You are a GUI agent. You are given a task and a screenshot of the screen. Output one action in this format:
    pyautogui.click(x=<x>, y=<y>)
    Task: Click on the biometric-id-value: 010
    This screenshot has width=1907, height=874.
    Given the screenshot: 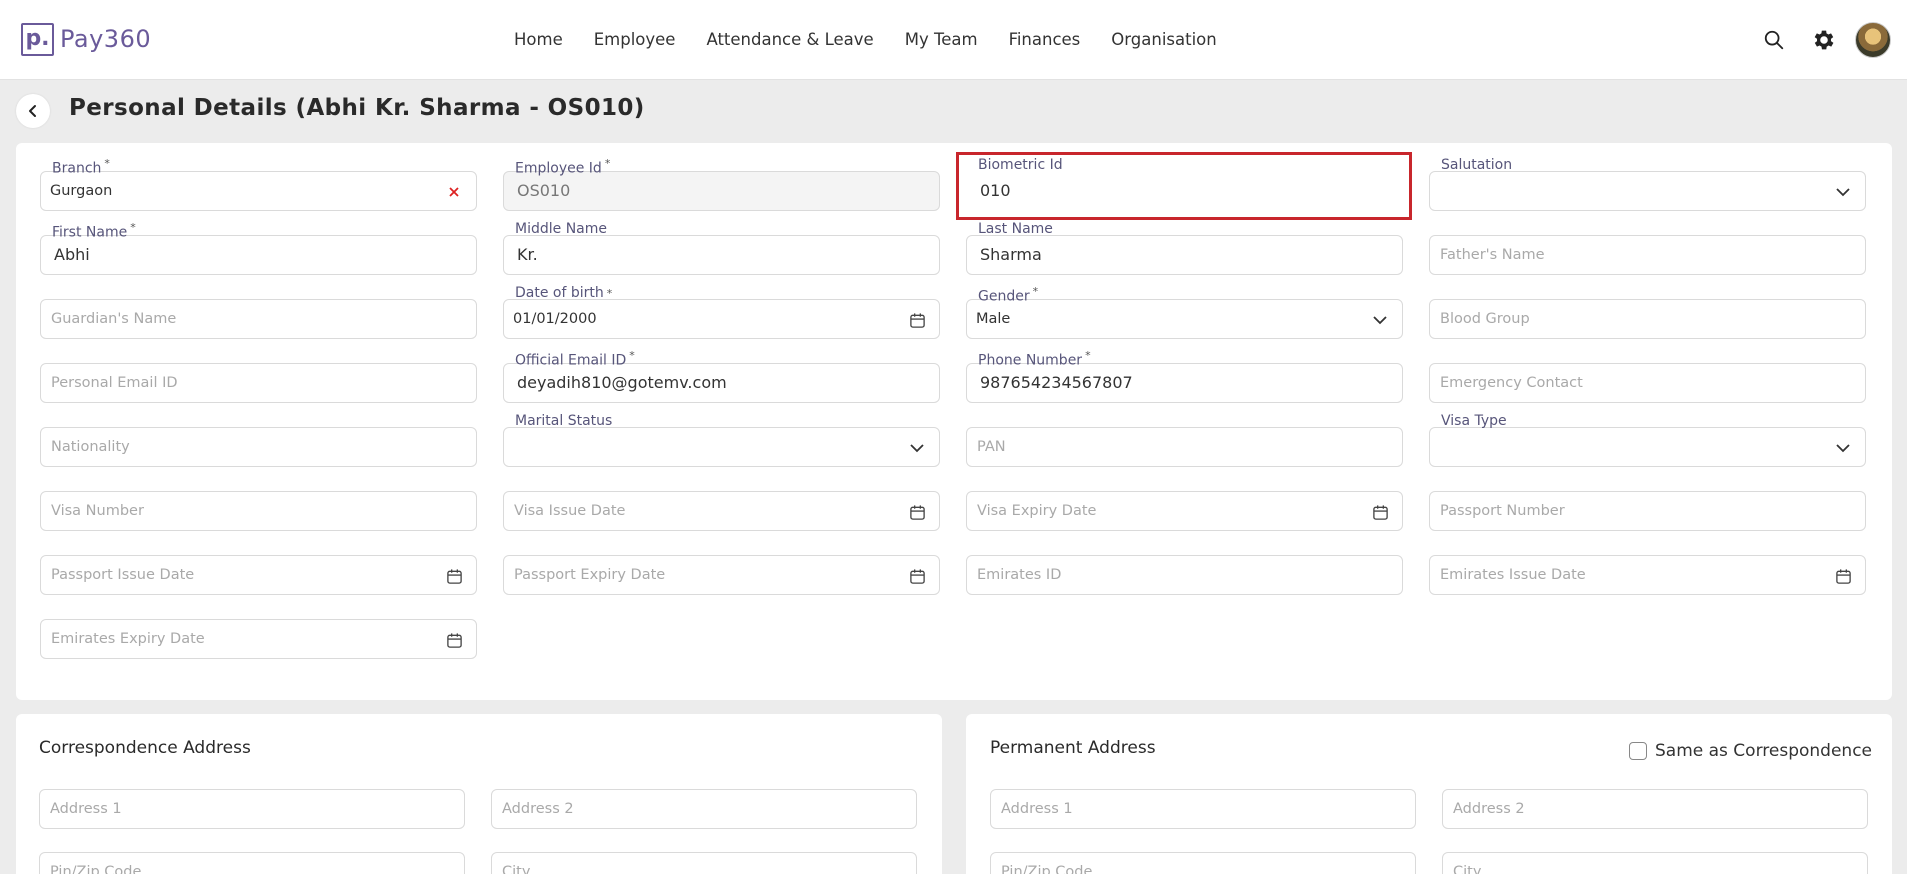 What is the action you would take?
    pyautogui.click(x=995, y=190)
    